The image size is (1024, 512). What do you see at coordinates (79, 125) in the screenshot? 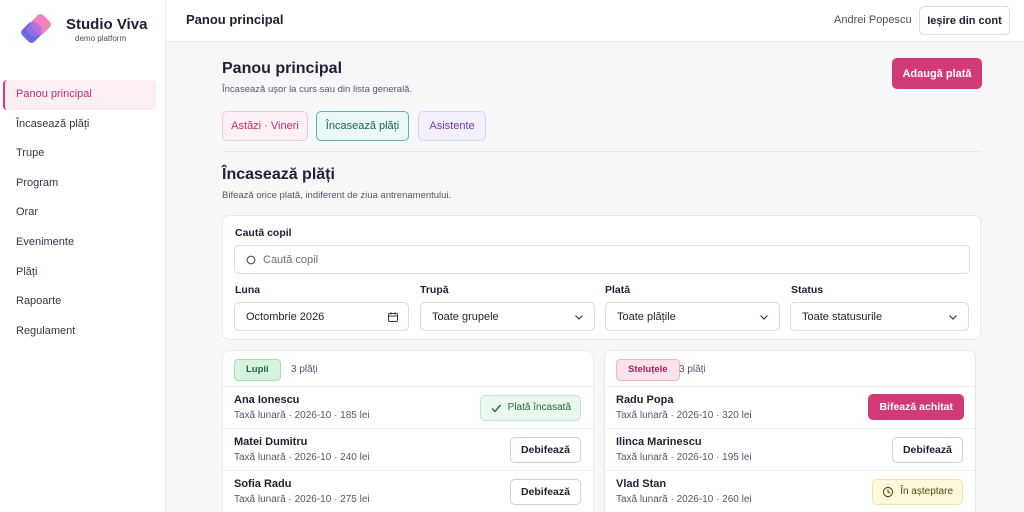
I see `sidebar-item-incaseaza-plati: Încasează plăți` at bounding box center [79, 125].